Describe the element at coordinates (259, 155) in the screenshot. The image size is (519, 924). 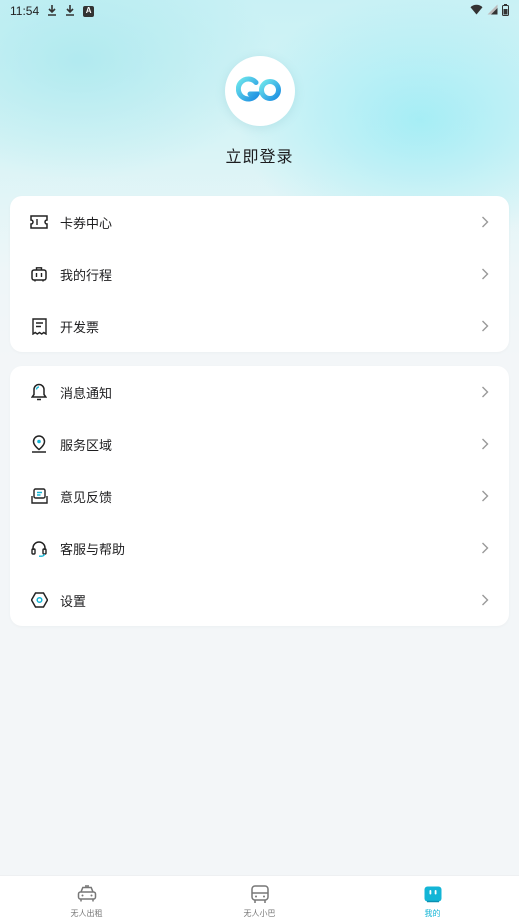
I see `login-button: 立即登录` at that location.